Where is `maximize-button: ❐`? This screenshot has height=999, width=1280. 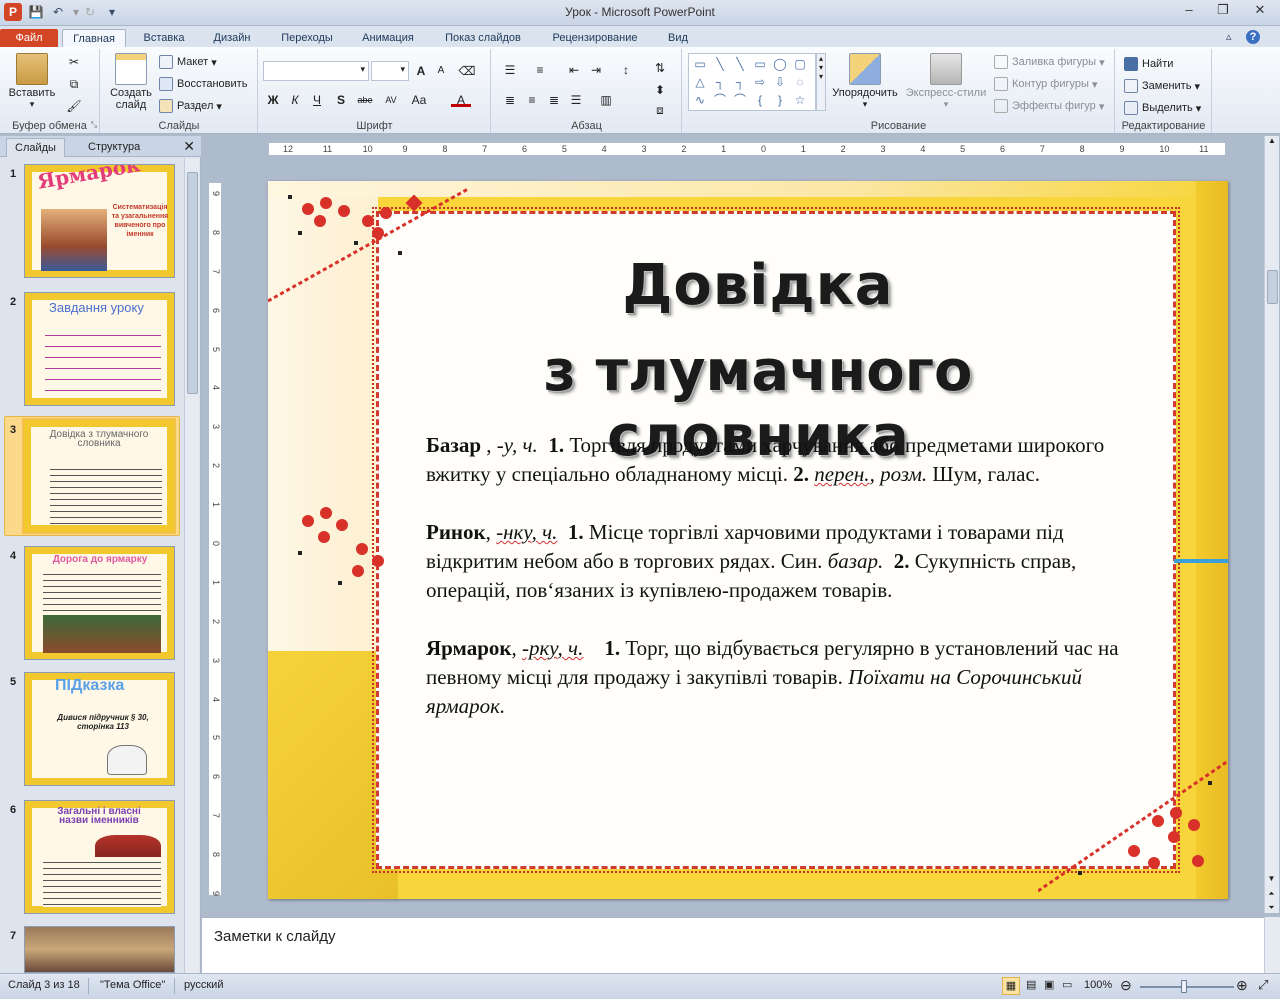
maximize-button: ❐ is located at coordinates (1223, 10).